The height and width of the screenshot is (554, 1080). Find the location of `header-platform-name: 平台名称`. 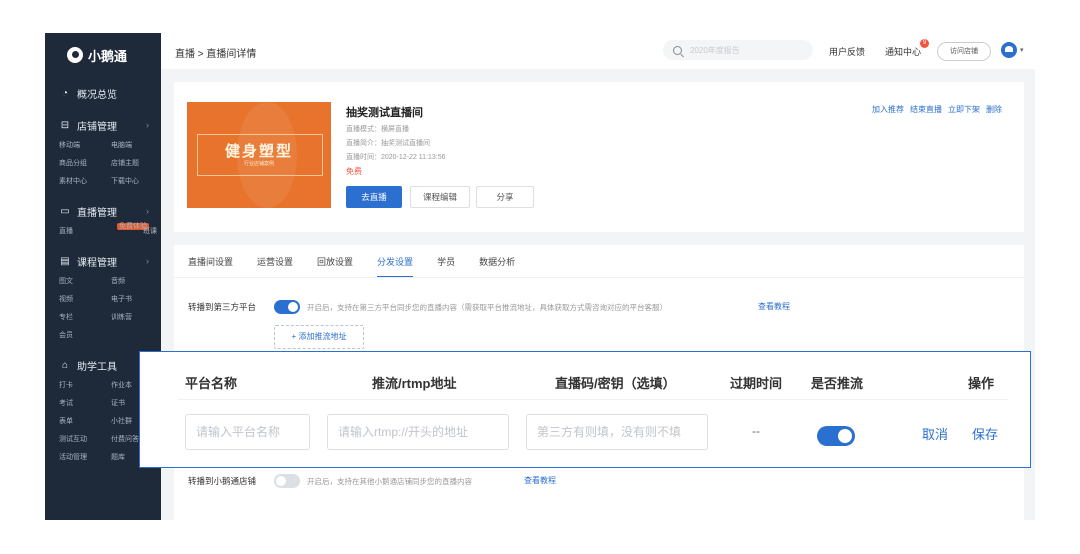

header-platform-name: 平台名称 is located at coordinates (211, 383).